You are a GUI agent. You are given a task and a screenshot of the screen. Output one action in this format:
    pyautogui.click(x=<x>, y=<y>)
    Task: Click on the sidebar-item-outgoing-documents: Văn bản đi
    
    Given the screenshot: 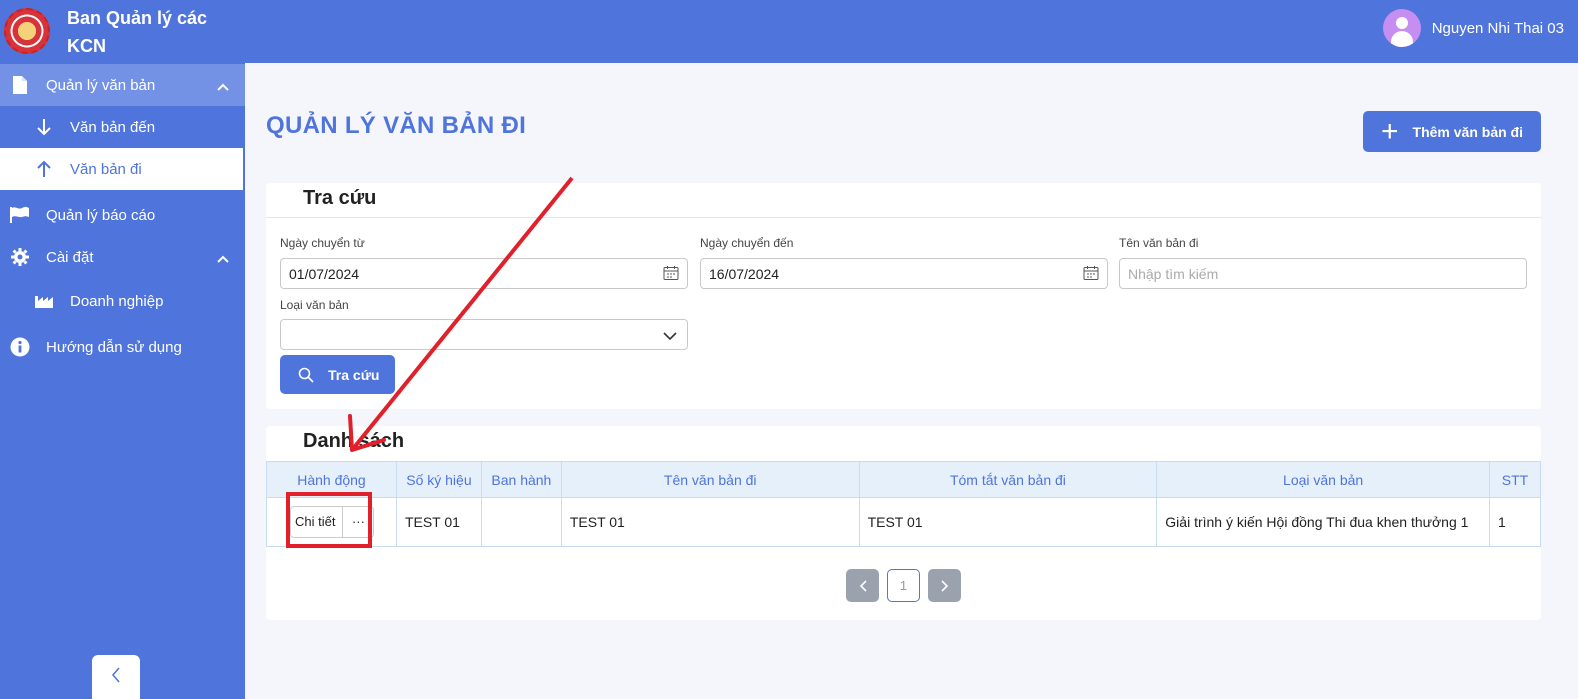 What is the action you would take?
    pyautogui.click(x=121, y=169)
    